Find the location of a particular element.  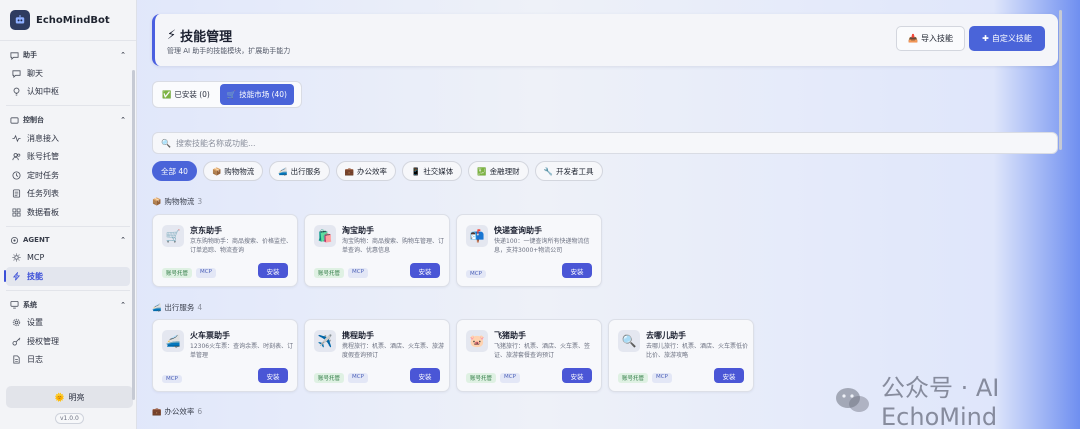

pulse-icon is located at coordinates (16, 138).